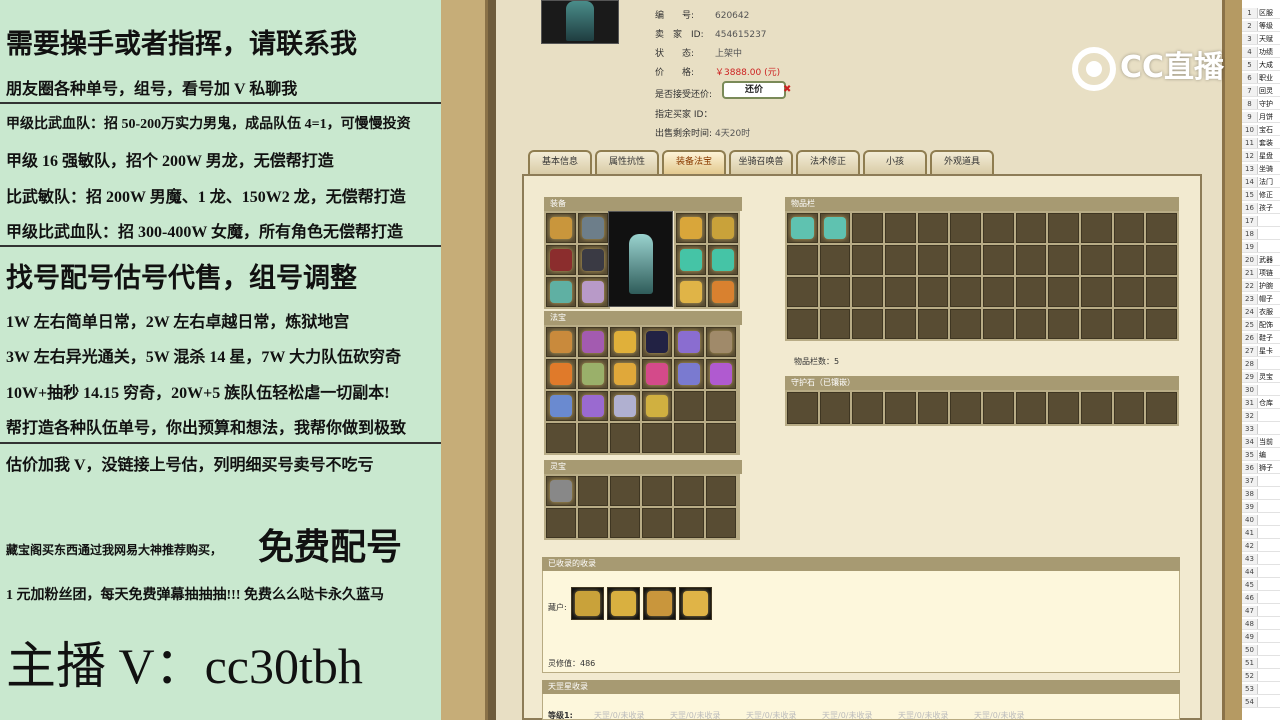 The width and height of the screenshot is (1280, 720). Describe the element at coordinates (962, 162) in the screenshot. I see `tab-appearance: 外观道具` at that location.